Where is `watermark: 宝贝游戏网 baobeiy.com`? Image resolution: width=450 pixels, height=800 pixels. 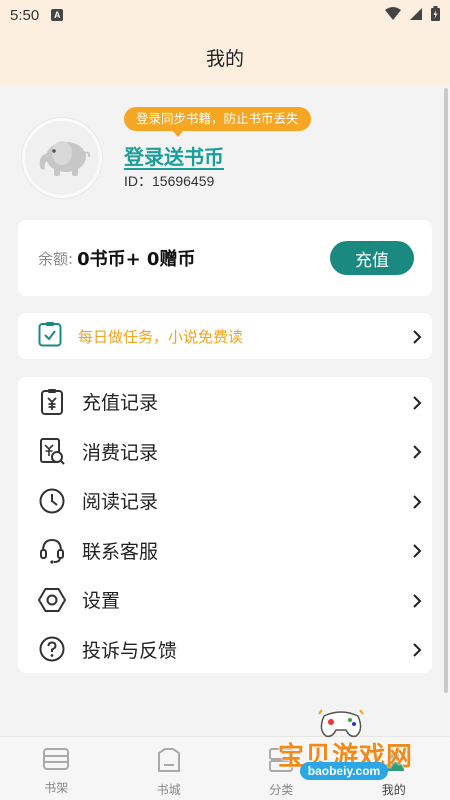 watermark: 宝贝游戏网 baobeiy.com is located at coordinates (360, 750).